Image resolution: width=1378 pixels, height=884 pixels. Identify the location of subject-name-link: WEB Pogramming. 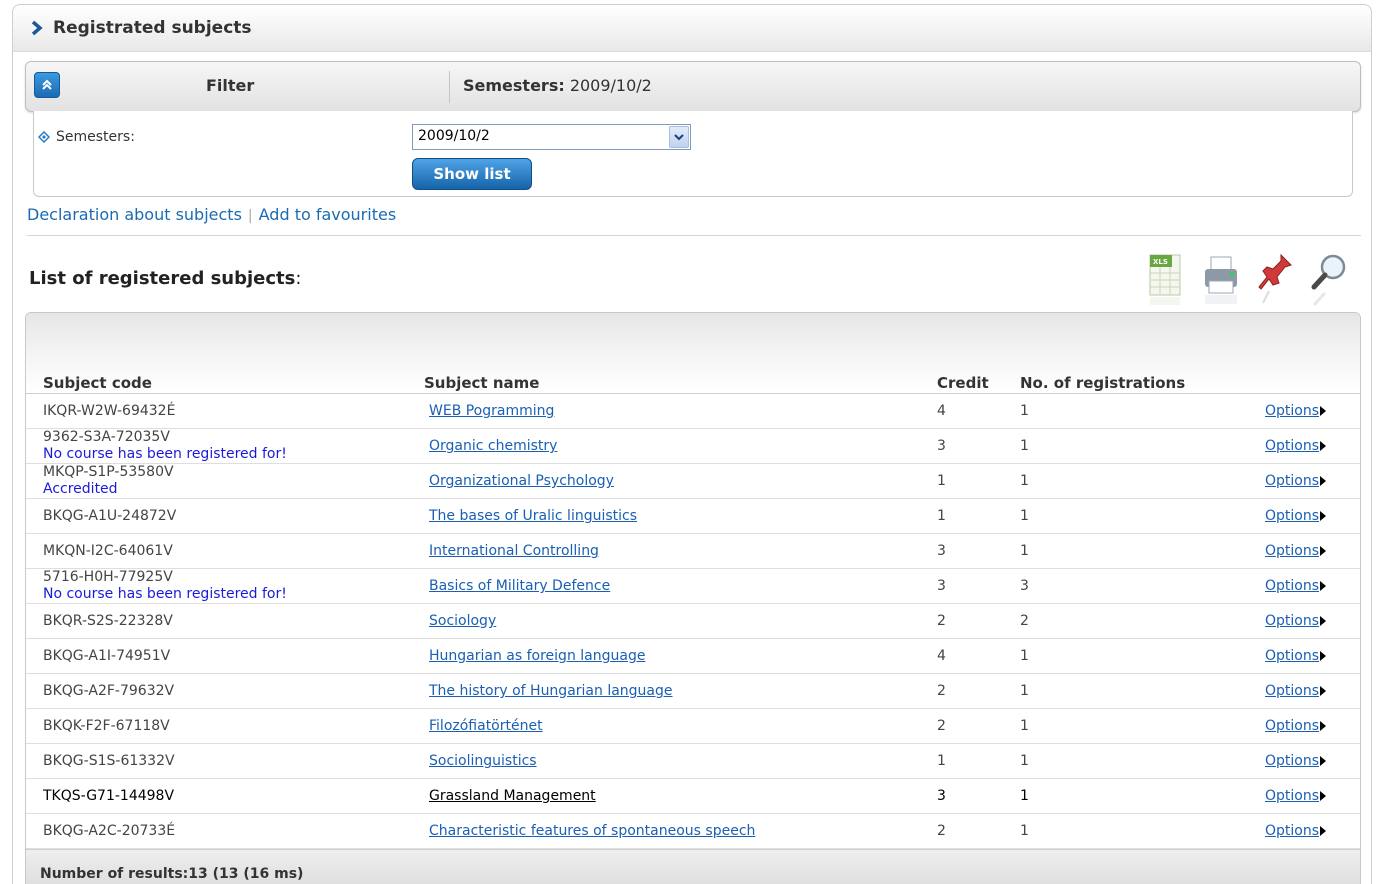
(491, 411).